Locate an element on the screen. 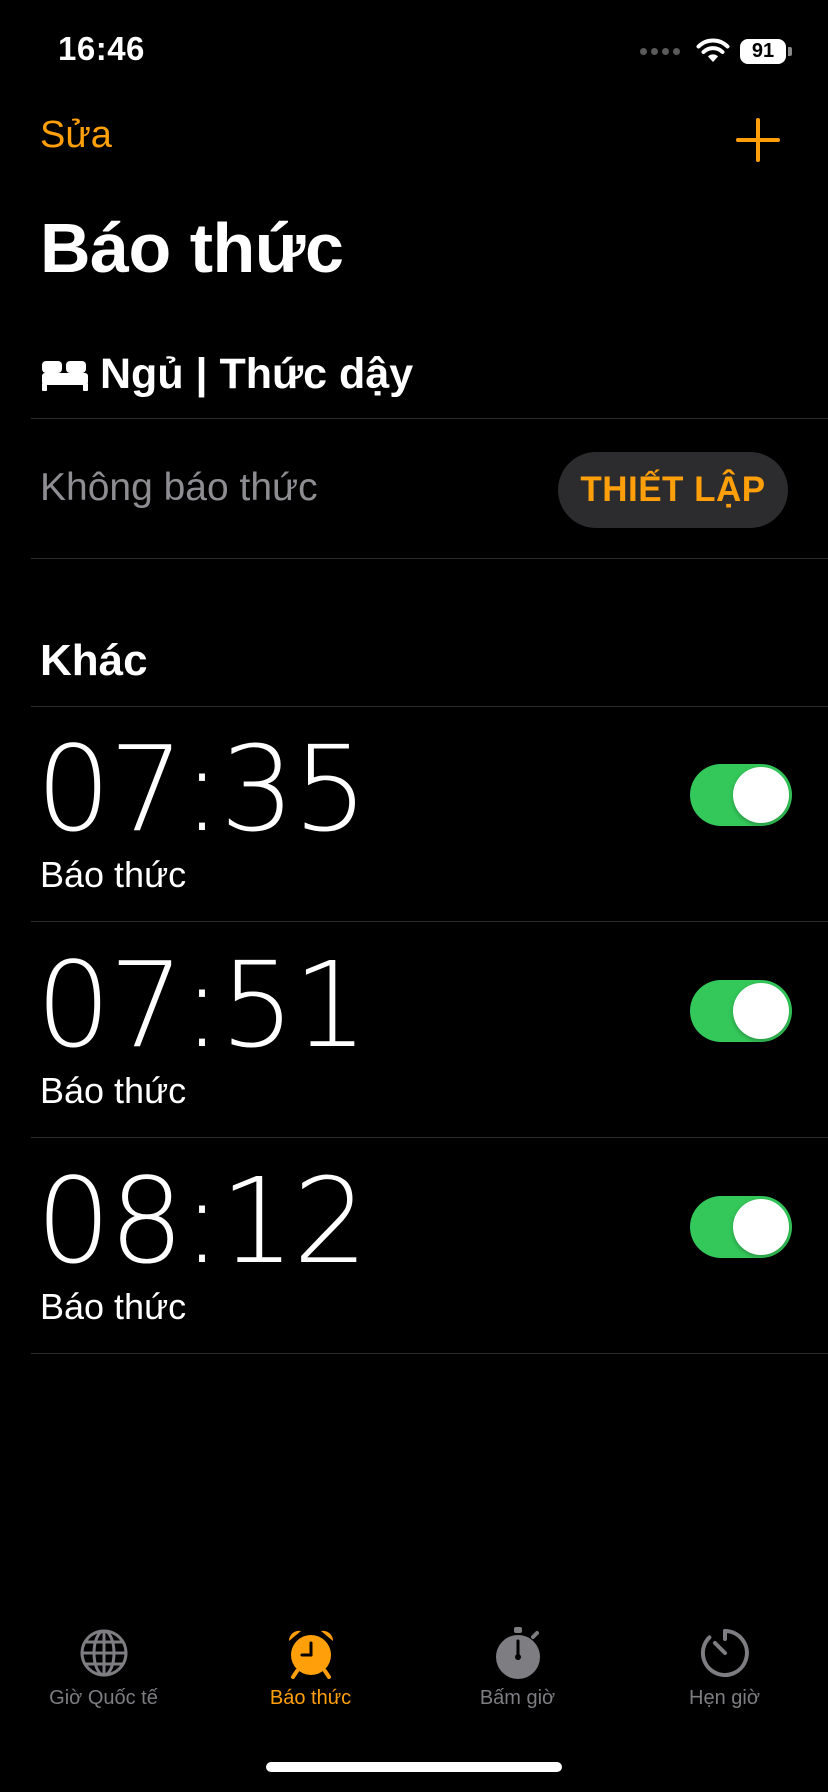 This screenshot has height=1792, width=828. battery-level: 91 is located at coordinates (763, 51).